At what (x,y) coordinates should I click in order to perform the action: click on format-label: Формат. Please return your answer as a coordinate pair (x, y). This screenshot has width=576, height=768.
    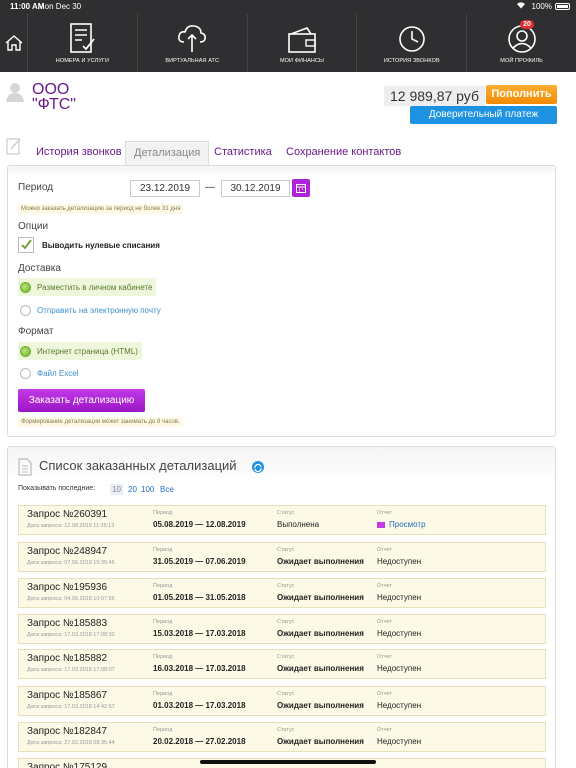
    Looking at the image, I should click on (36, 331).